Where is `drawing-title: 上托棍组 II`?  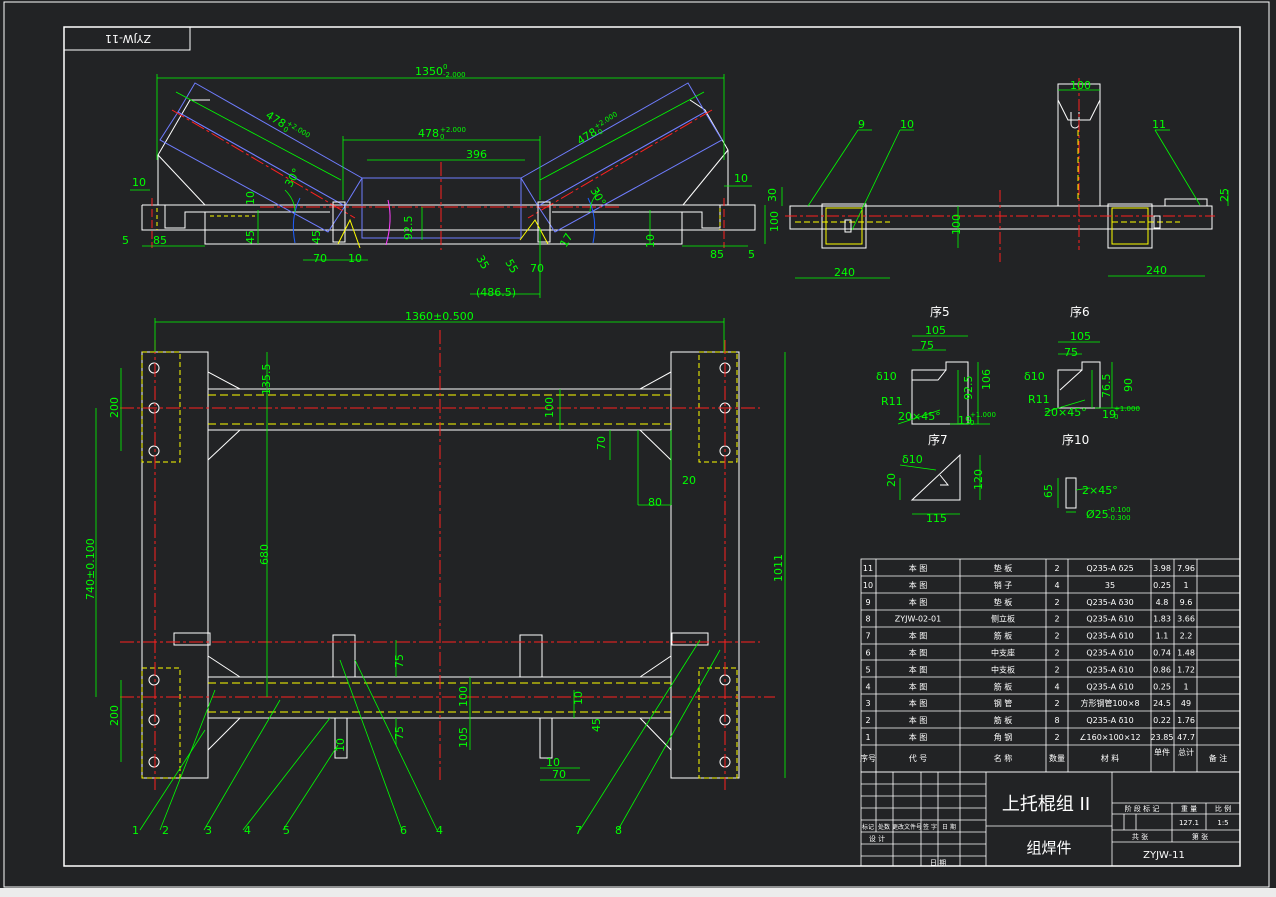 drawing-title: 上托棍组 II is located at coordinates (1046, 804).